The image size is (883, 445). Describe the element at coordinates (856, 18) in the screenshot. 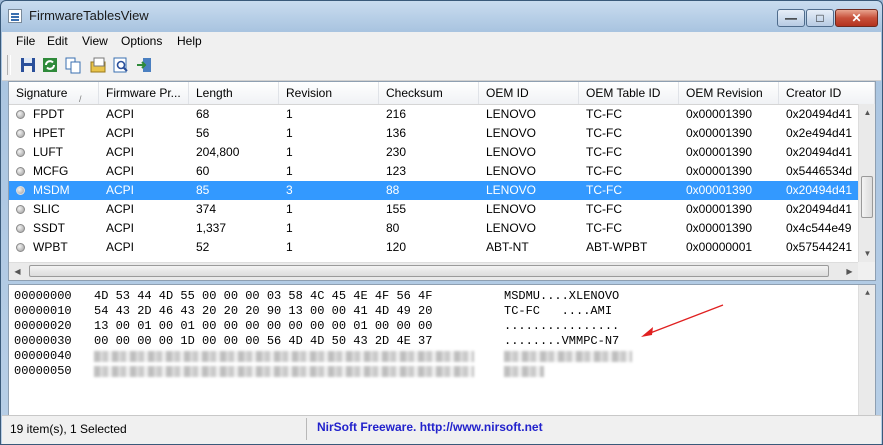

I see `close-button: ✕` at that location.